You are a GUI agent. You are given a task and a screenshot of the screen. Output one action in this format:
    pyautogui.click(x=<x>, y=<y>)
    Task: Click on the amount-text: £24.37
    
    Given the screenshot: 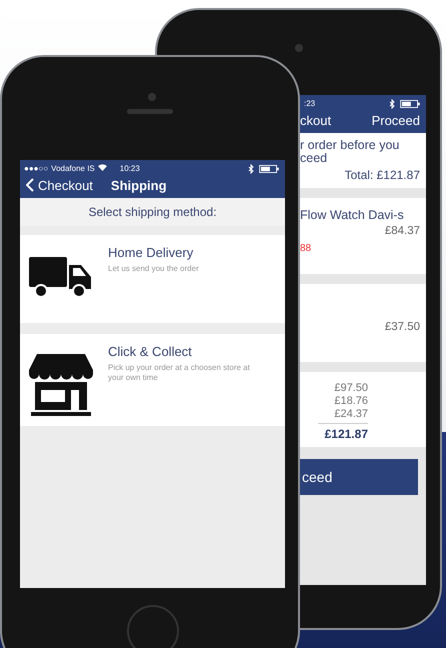 What is the action you would take?
    pyautogui.click(x=350, y=414)
    